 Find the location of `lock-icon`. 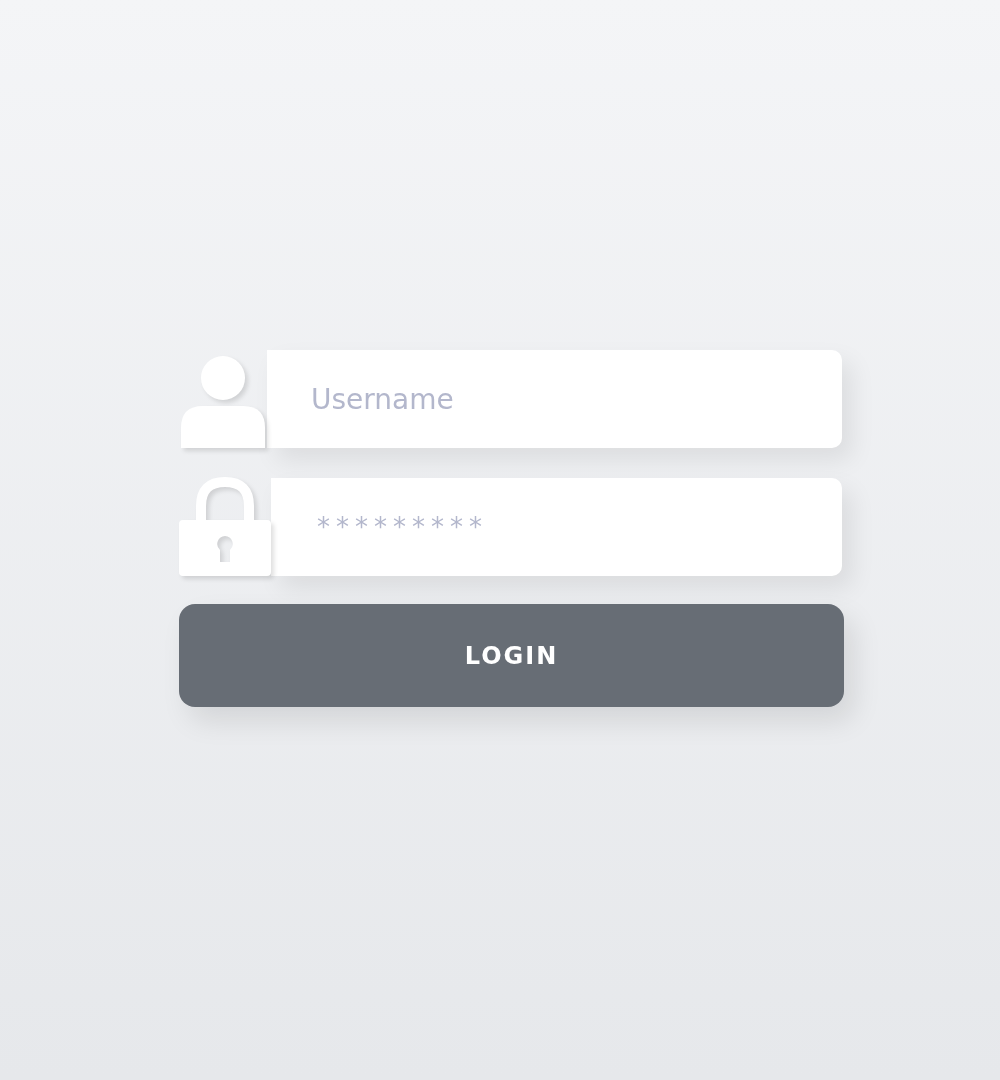

lock-icon is located at coordinates (225, 526).